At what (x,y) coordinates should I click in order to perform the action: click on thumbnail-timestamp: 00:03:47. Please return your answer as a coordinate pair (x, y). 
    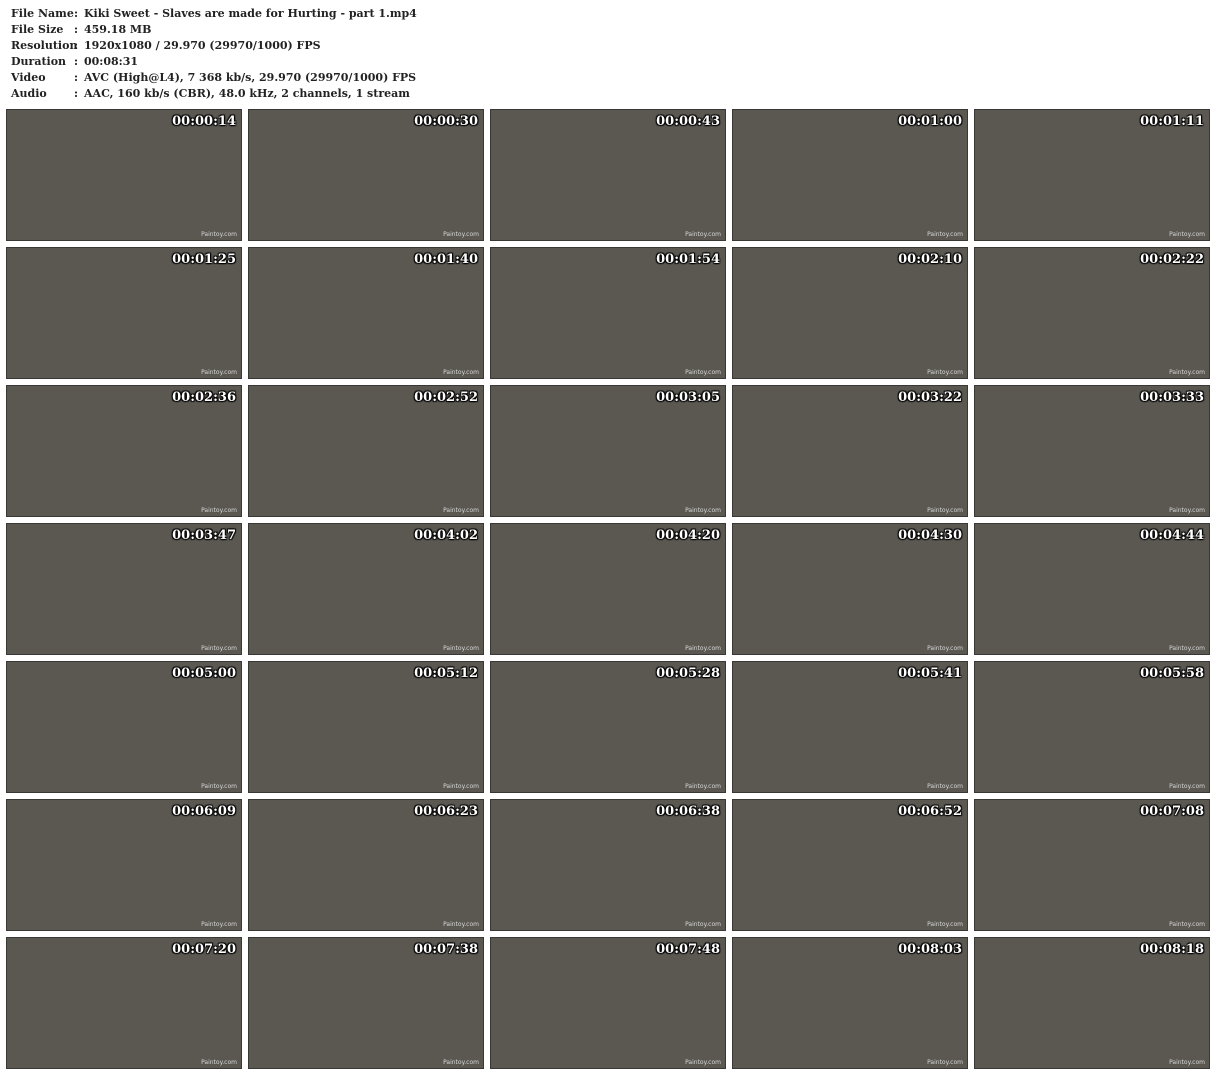
    Looking at the image, I should click on (204, 535).